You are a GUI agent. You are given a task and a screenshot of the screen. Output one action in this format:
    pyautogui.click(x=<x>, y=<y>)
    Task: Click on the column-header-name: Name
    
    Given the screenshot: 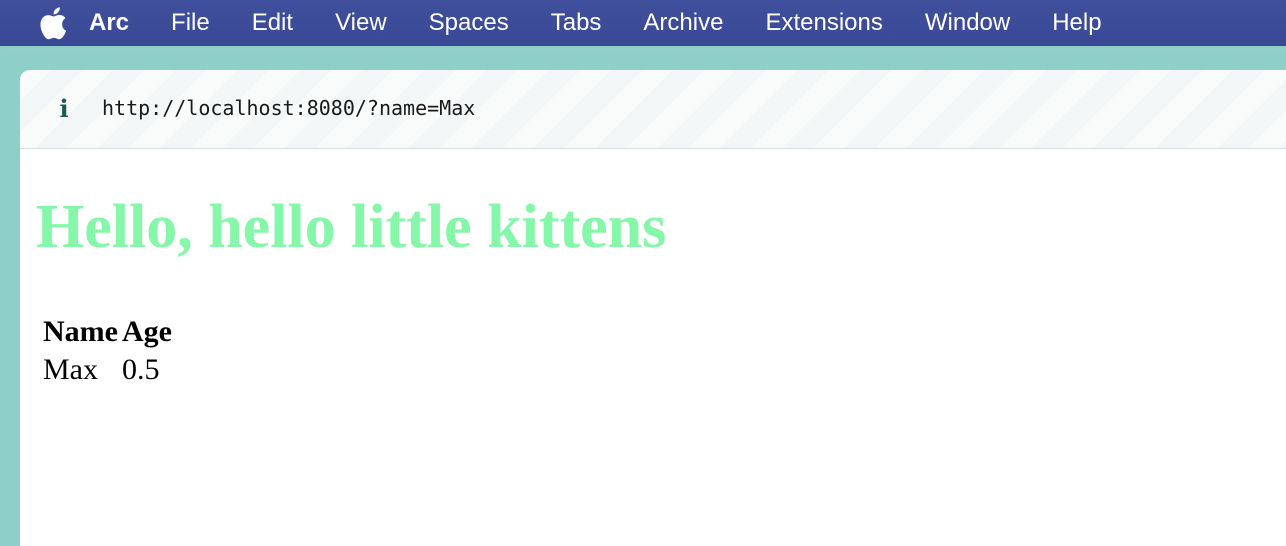 What is the action you would take?
    pyautogui.click(x=80, y=331)
    